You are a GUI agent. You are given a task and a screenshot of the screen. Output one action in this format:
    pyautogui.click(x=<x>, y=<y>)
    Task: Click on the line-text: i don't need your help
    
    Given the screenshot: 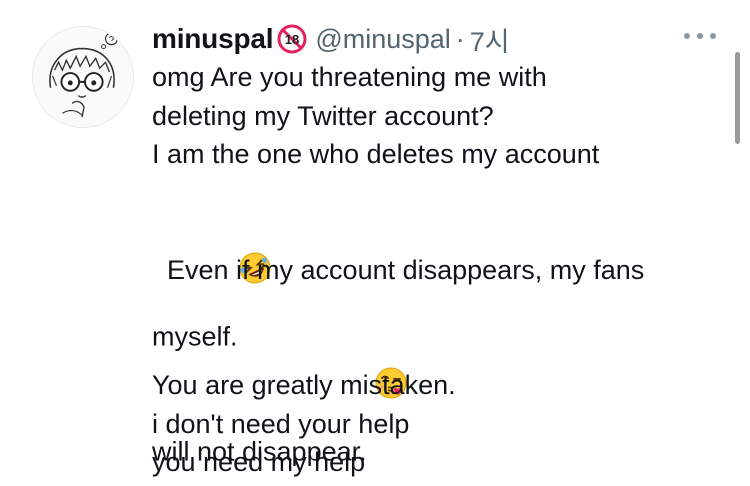 What is the action you would take?
    pyautogui.click(x=281, y=423)
    